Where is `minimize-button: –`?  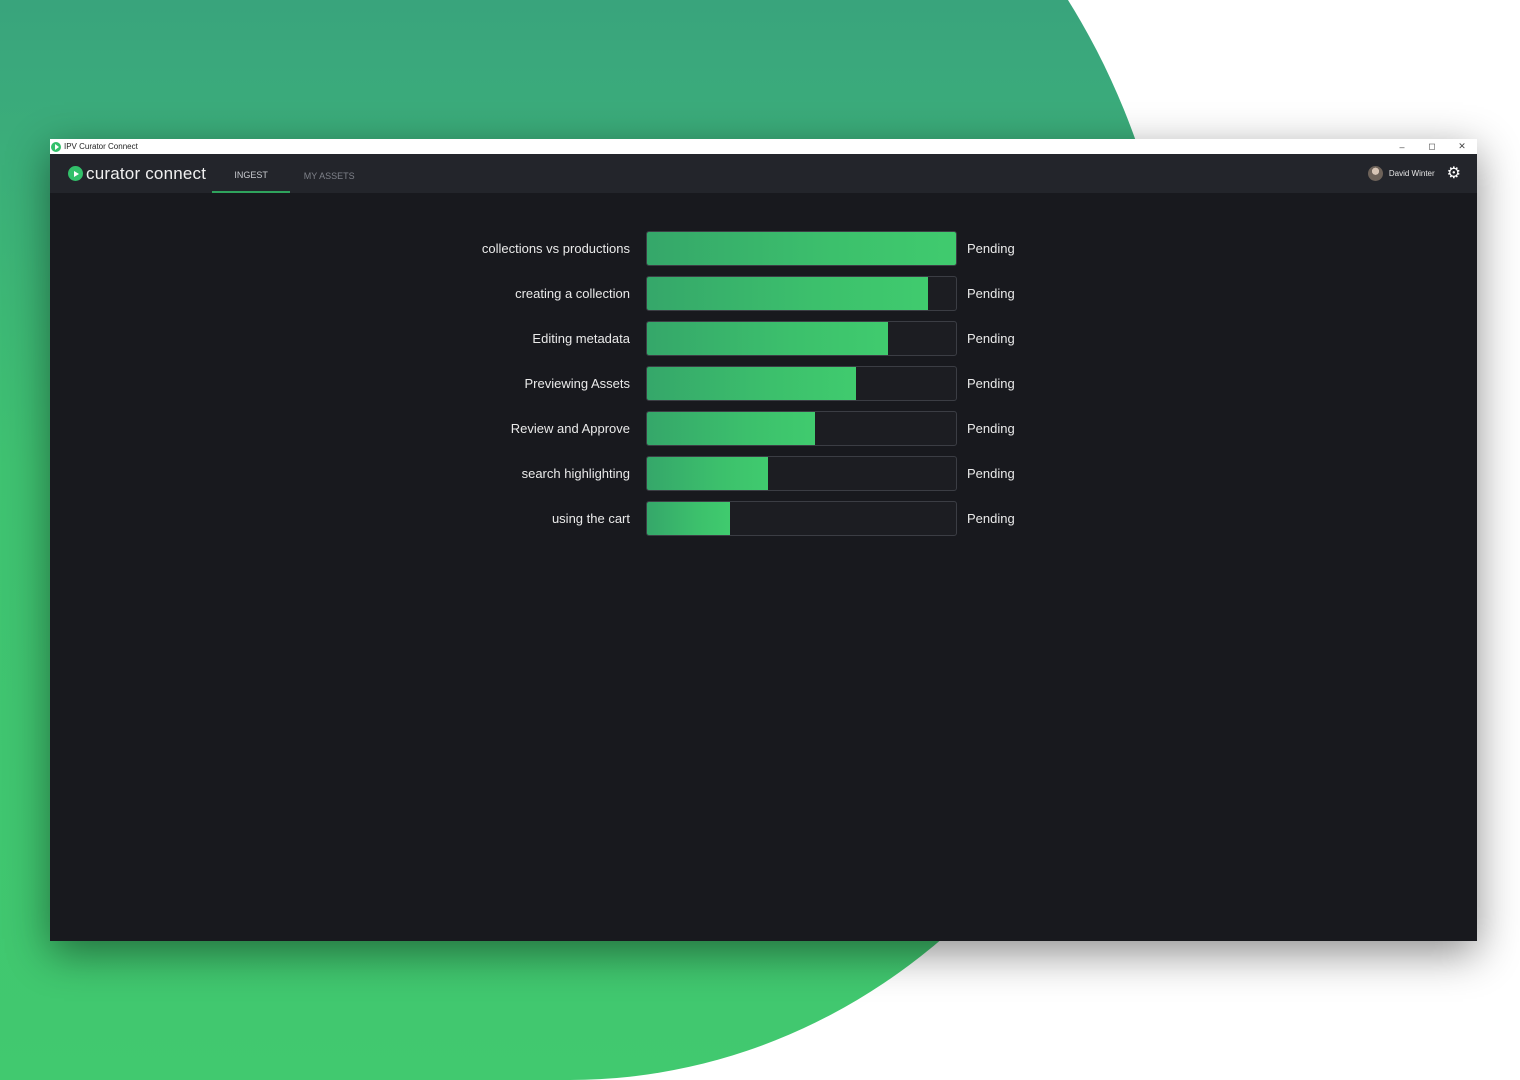 minimize-button: – is located at coordinates (1402, 146).